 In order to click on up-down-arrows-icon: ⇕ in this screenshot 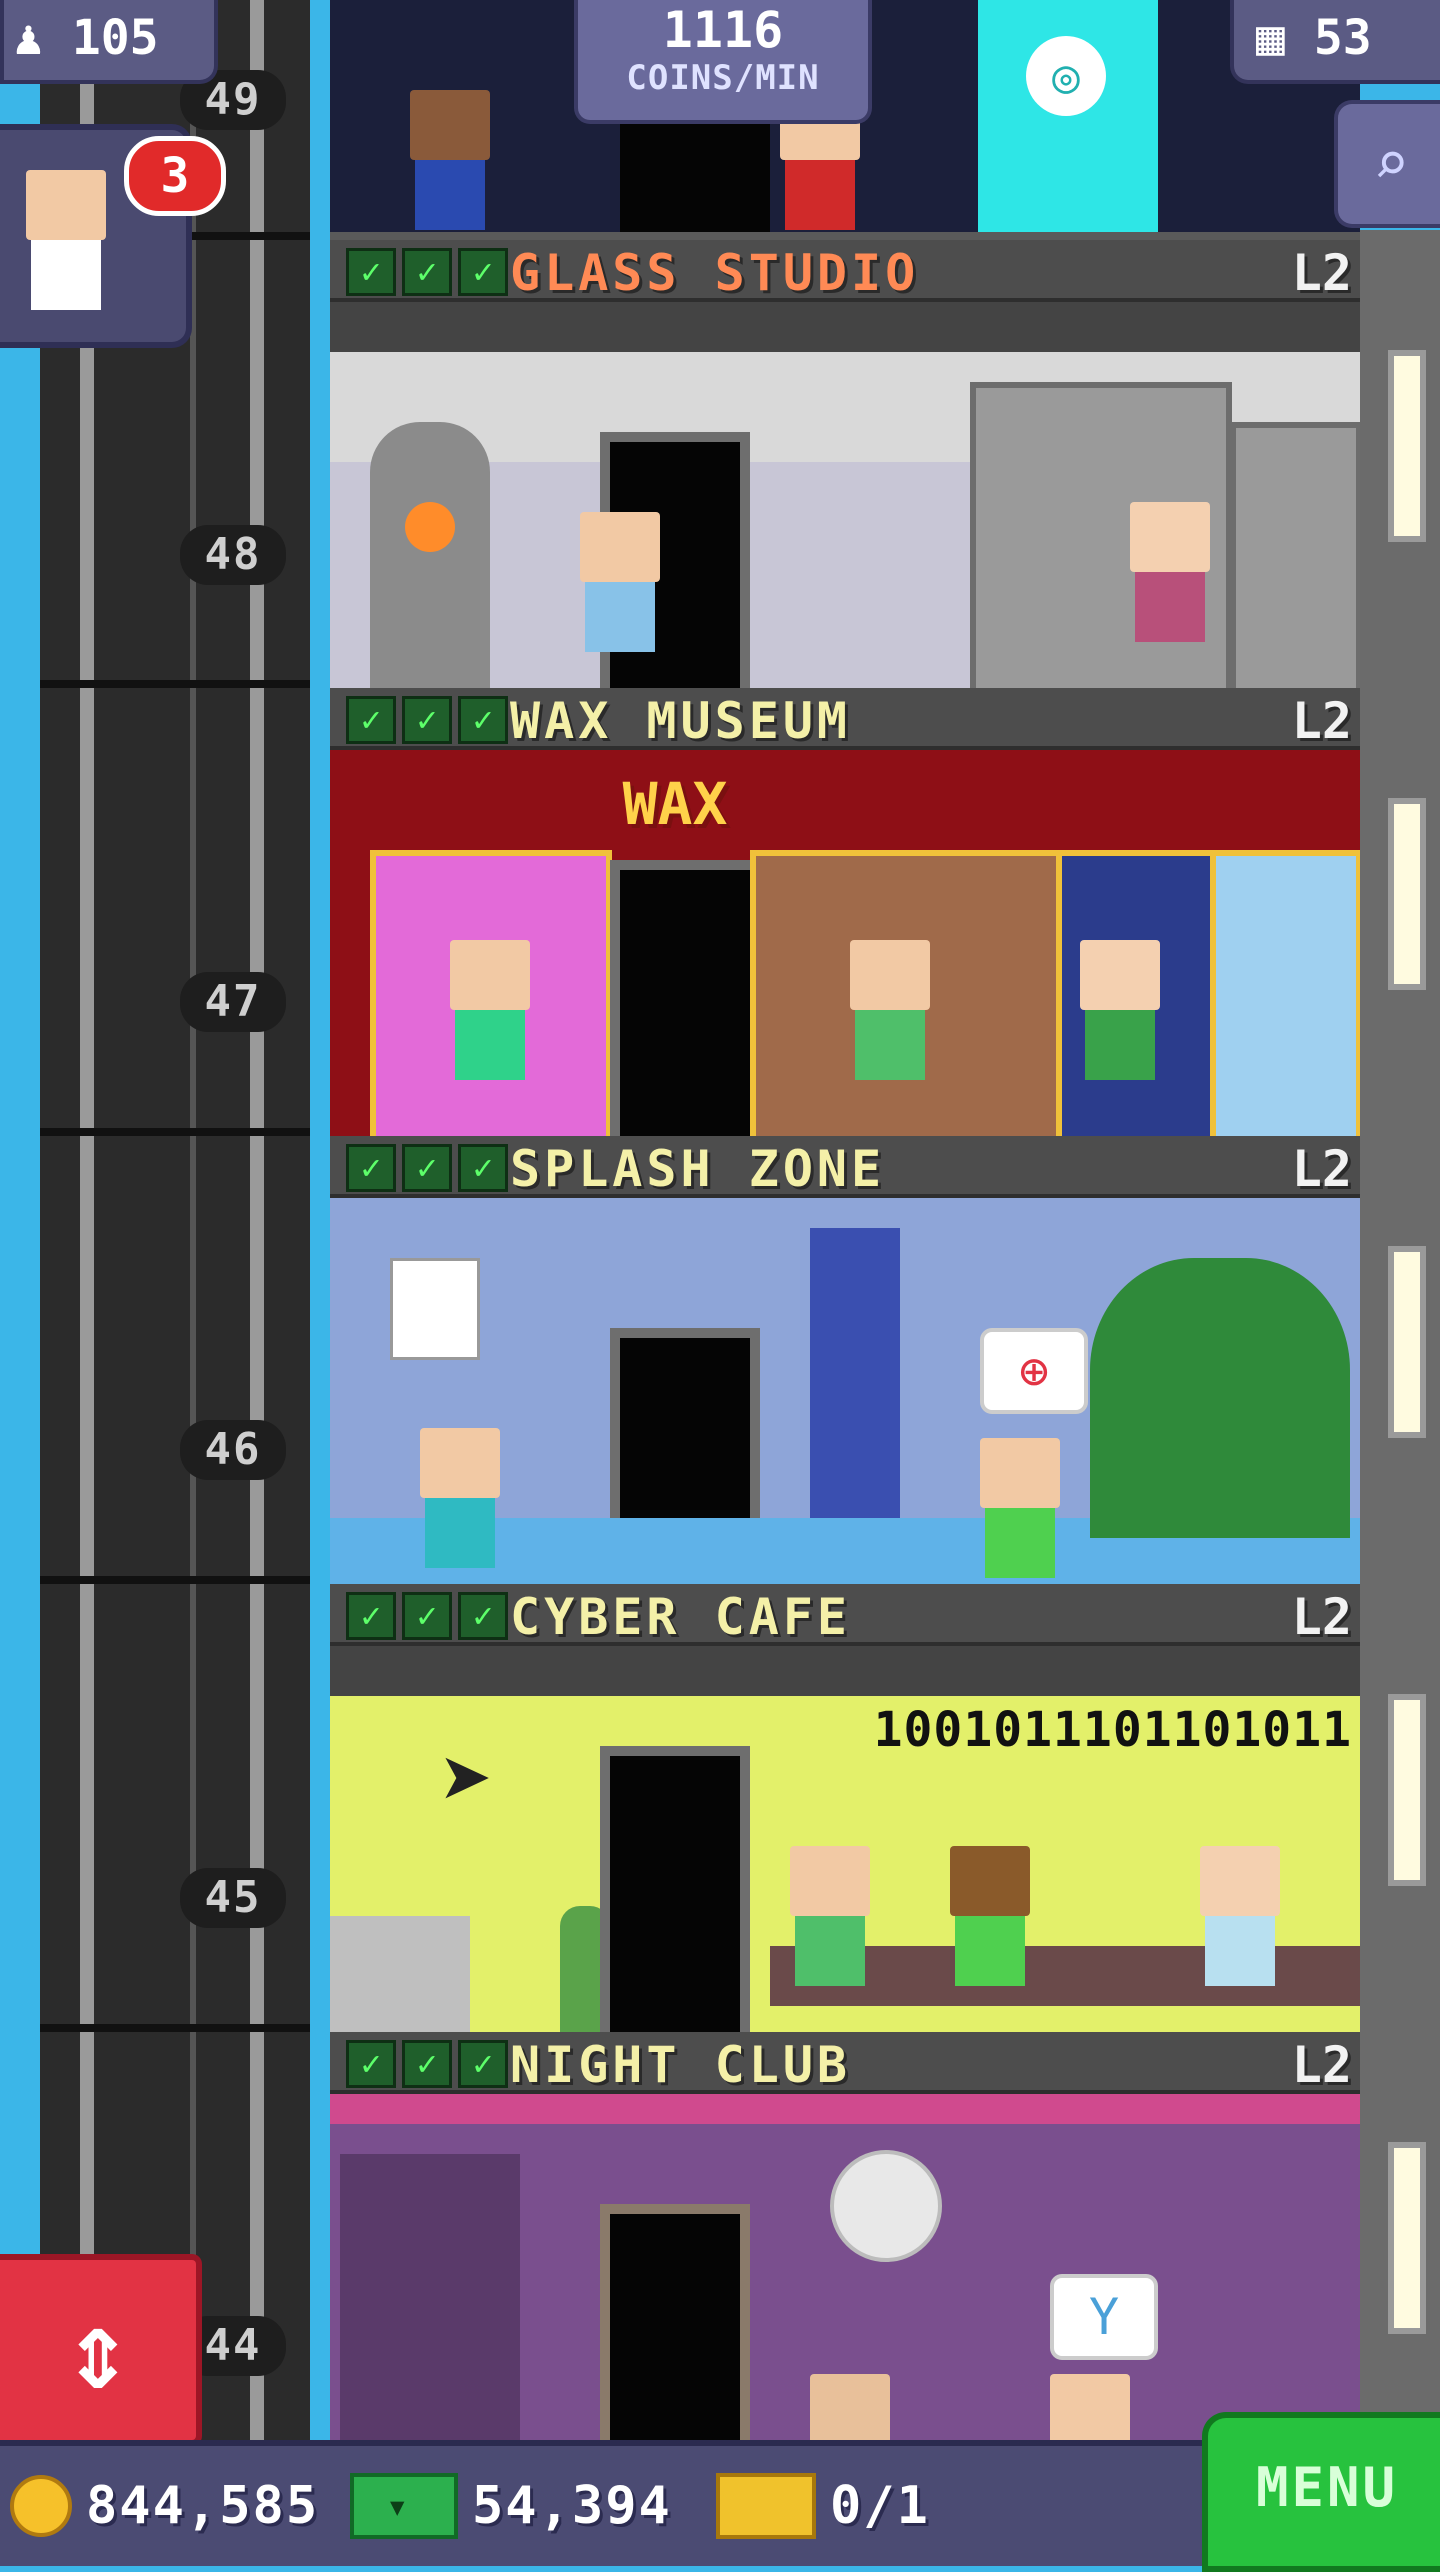, I will do `click(98, 2350)`.